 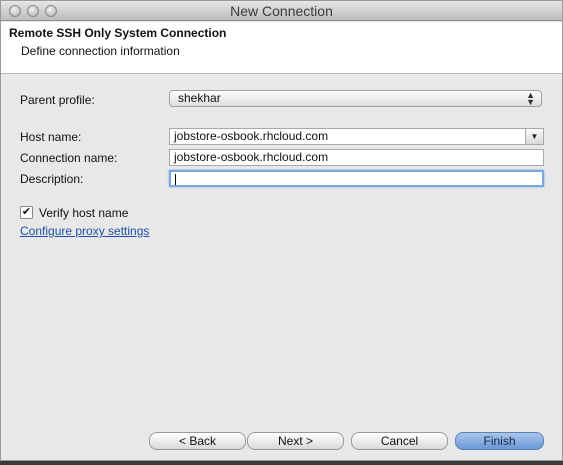 I want to click on connection-name-input: jobstore-osbook.rhcloud.com, so click(x=356, y=157).